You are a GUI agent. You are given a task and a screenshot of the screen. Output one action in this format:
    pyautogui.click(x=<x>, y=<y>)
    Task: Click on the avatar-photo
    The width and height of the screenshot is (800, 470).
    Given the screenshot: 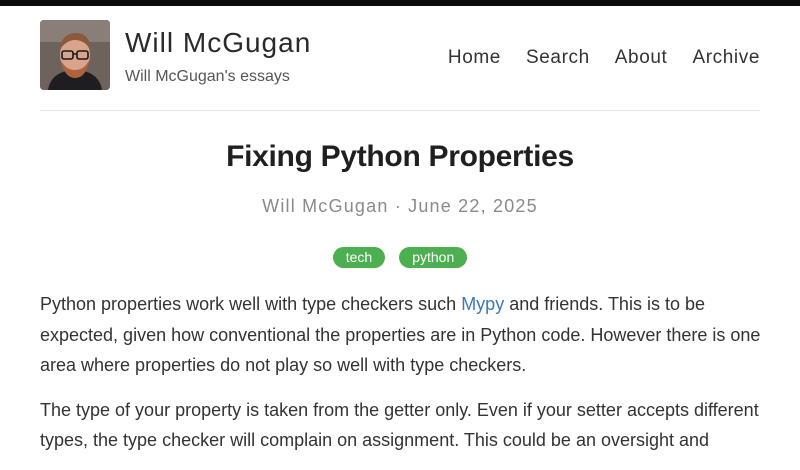 What is the action you would take?
    pyautogui.click(x=75, y=55)
    